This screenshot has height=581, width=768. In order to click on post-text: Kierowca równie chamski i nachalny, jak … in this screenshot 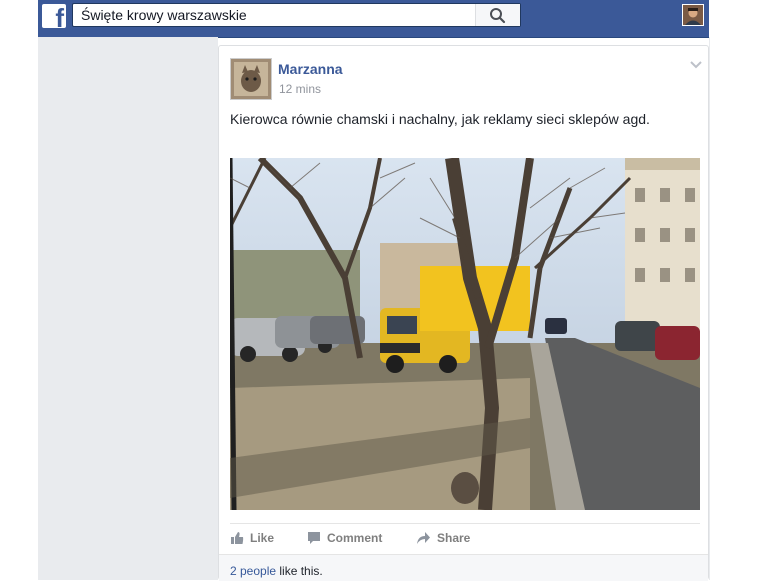, I will do `click(440, 119)`.